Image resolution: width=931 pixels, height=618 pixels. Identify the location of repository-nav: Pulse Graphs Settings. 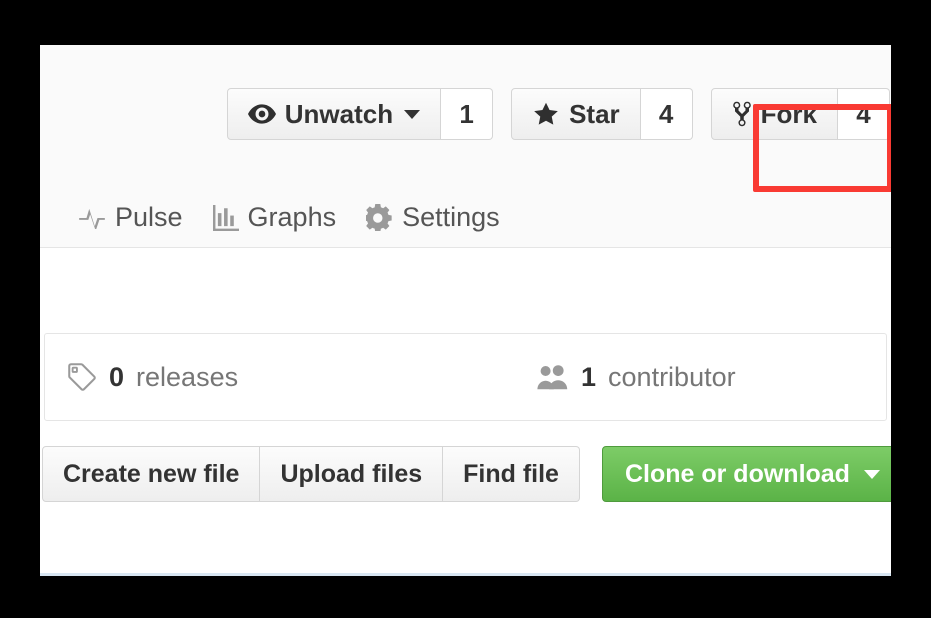
(304, 217).